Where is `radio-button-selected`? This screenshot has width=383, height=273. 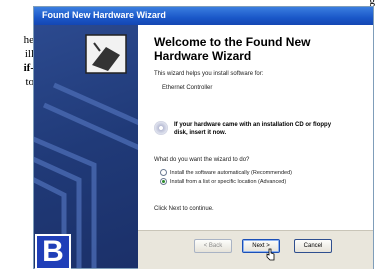 radio-button-selected is located at coordinates (163, 181).